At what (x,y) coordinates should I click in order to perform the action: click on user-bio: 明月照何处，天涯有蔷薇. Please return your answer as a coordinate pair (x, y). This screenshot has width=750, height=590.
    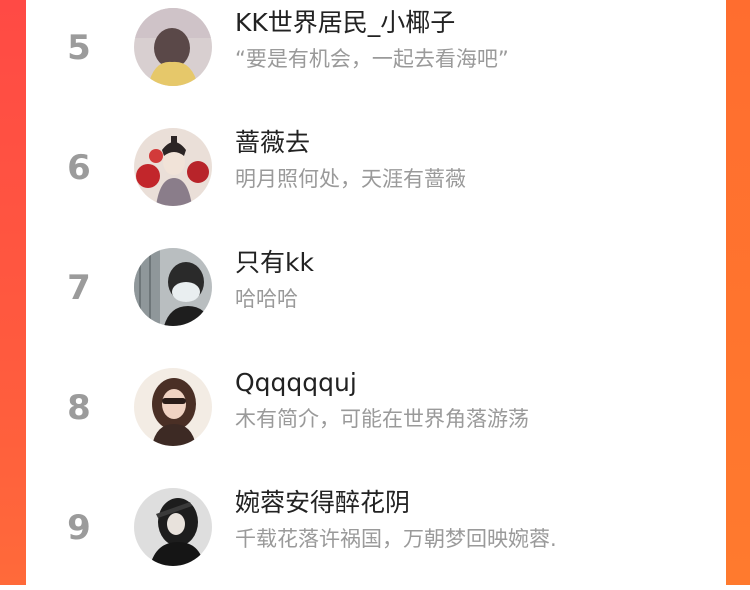
    Looking at the image, I should click on (350, 179).